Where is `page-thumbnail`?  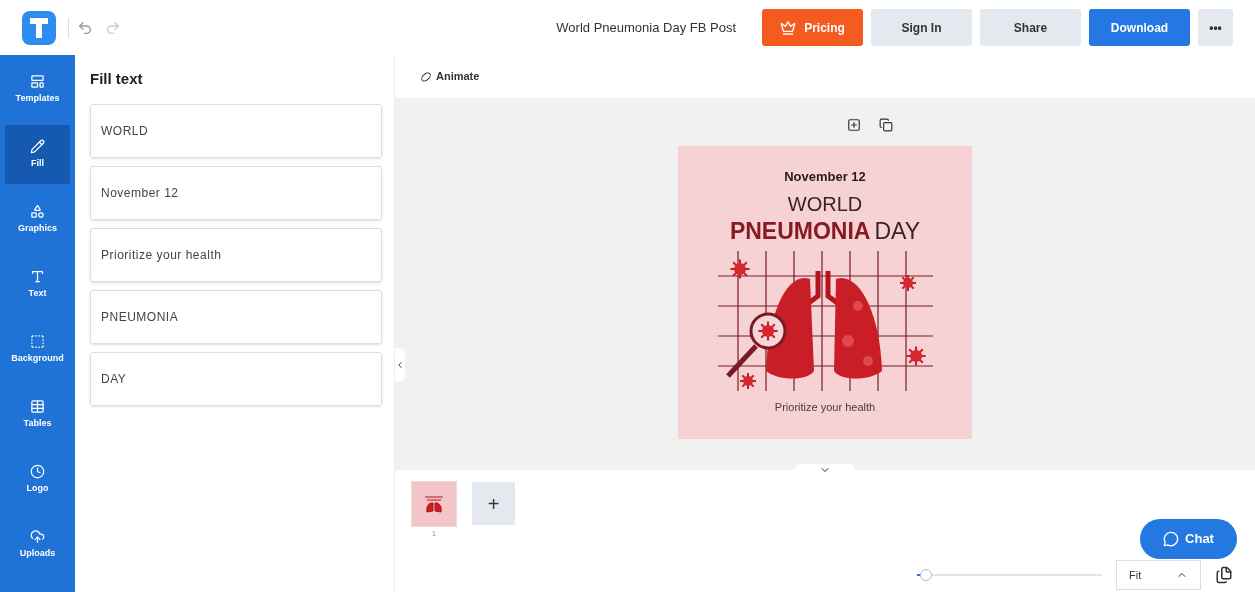
page-thumbnail is located at coordinates (434, 504).